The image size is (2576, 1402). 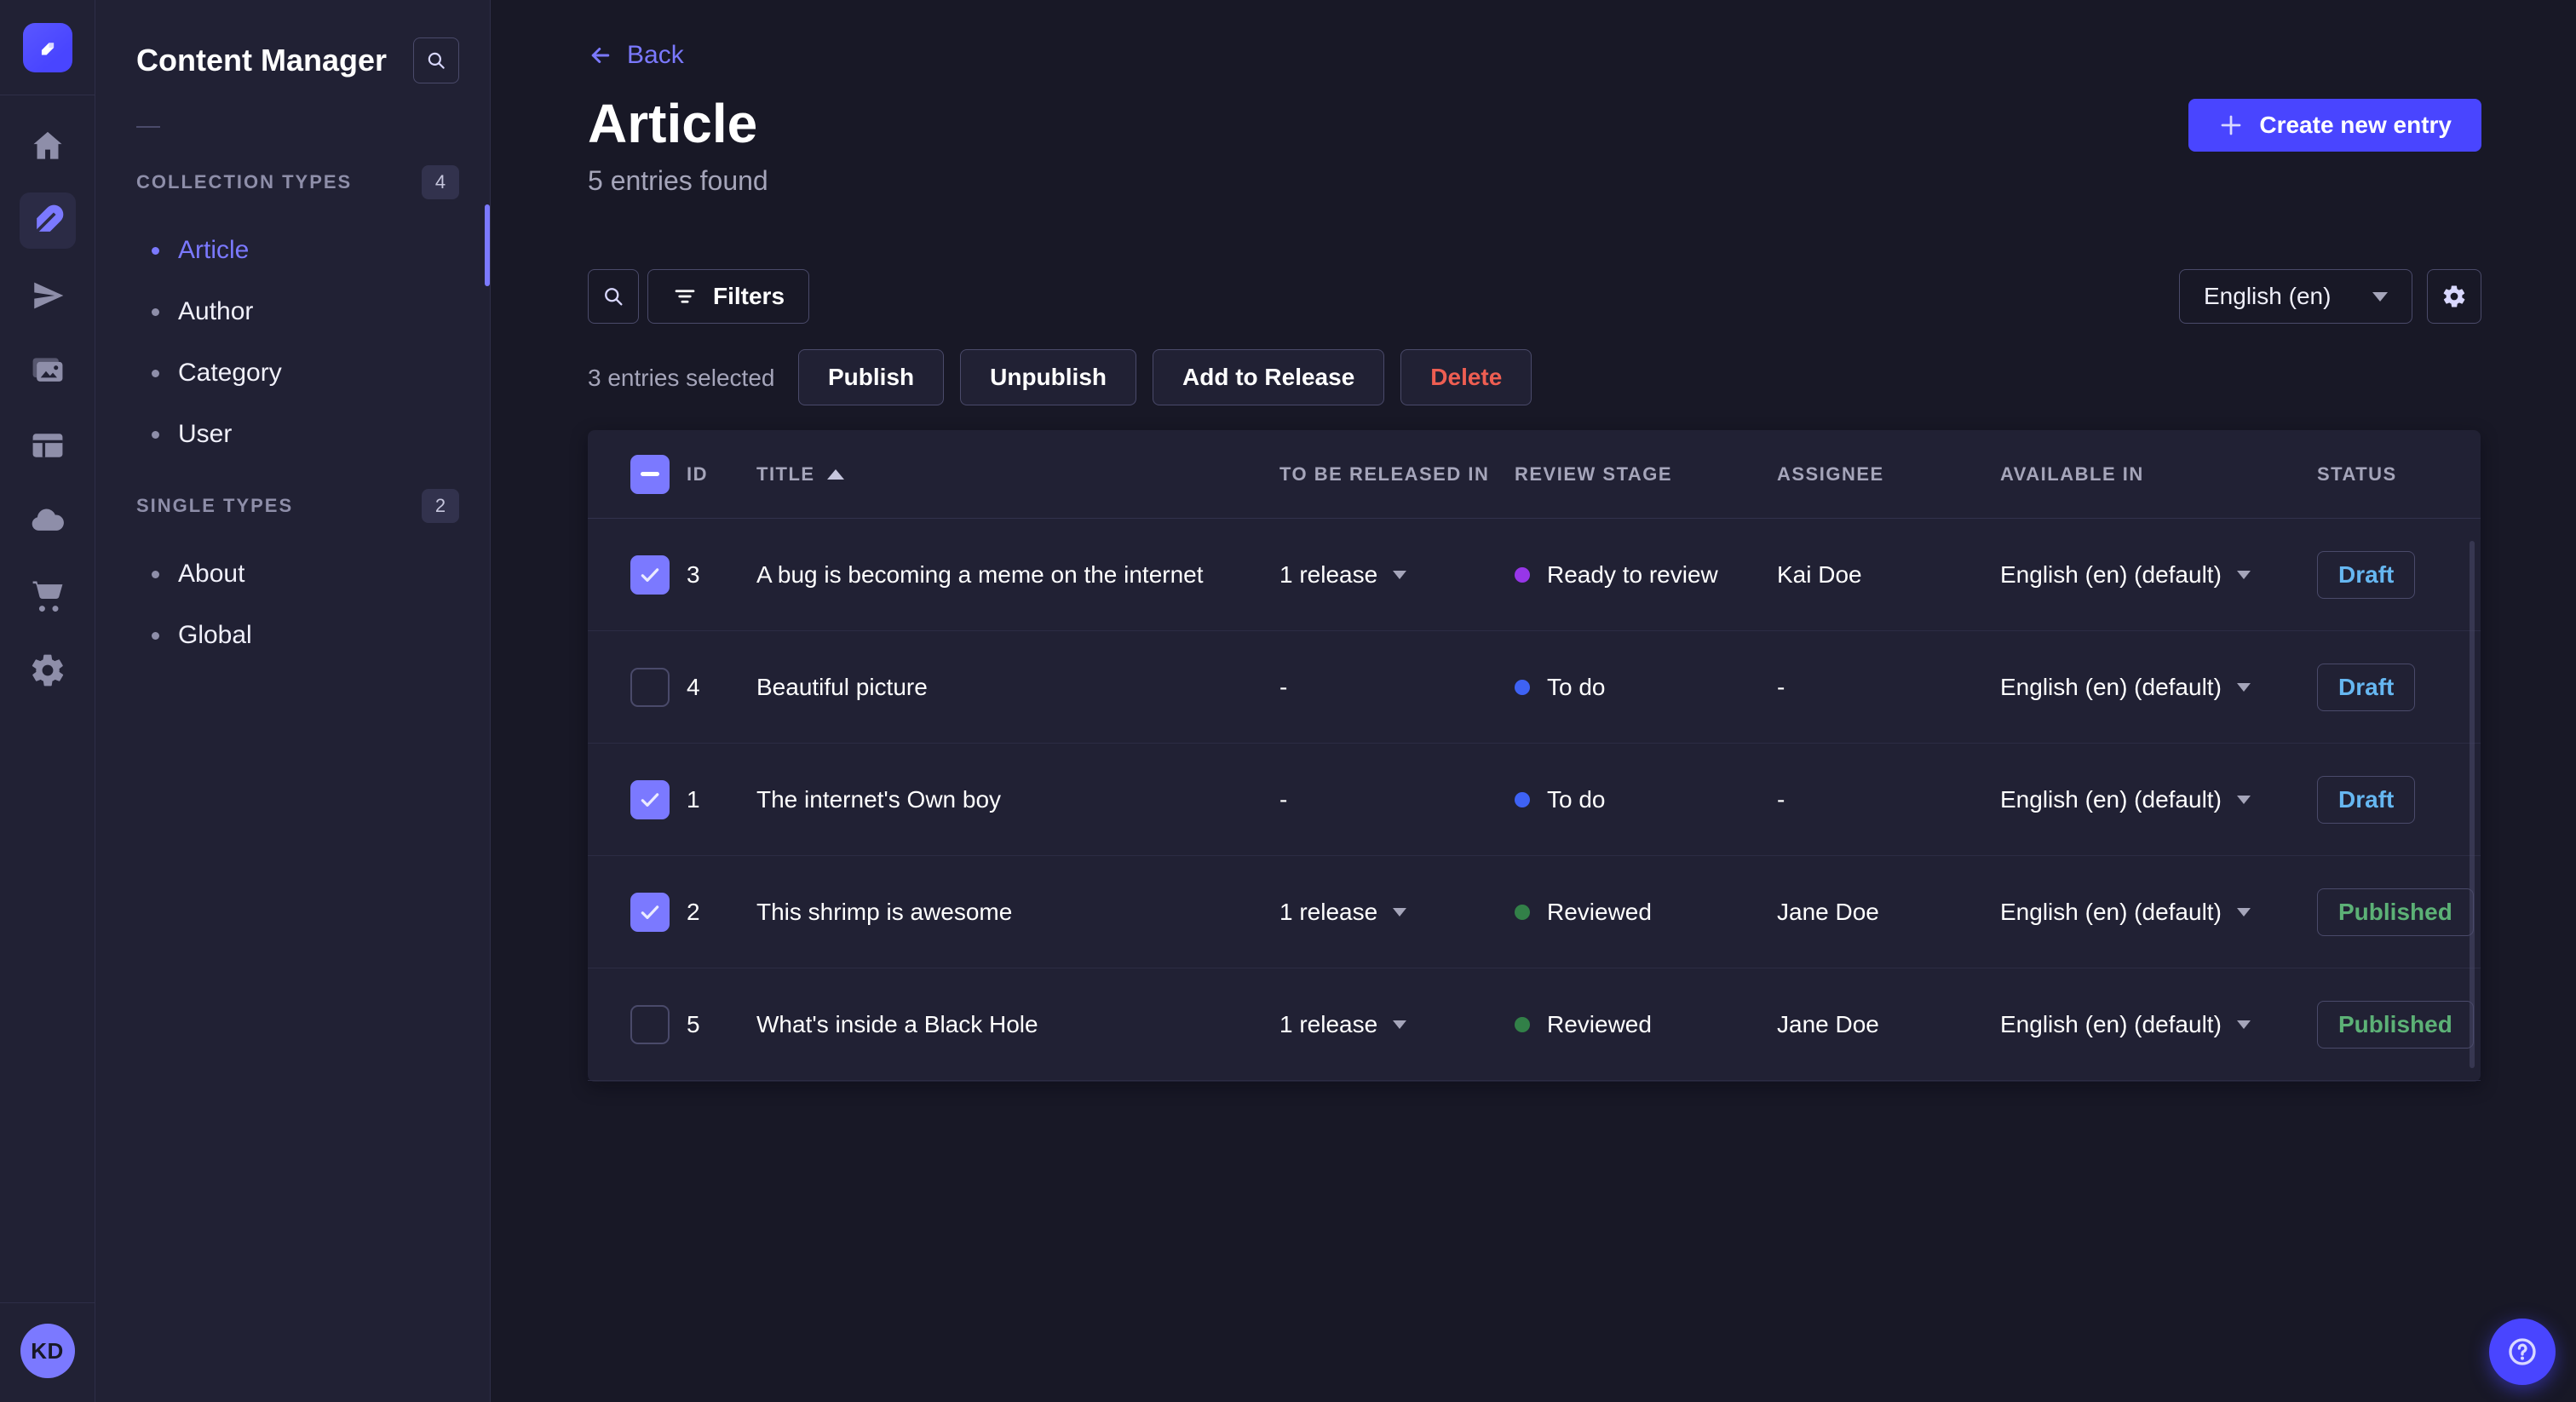 I want to click on page-title: Article, so click(x=673, y=124).